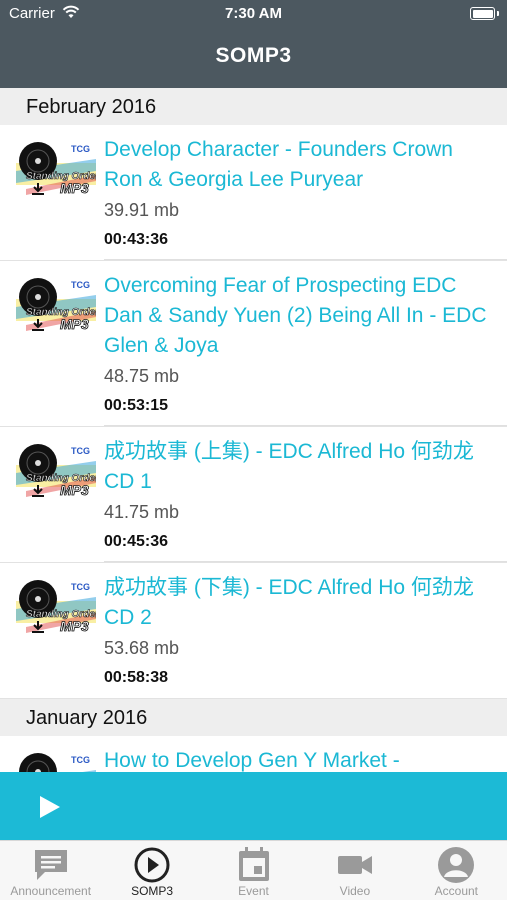 The width and height of the screenshot is (507, 900). Describe the element at coordinates (142, 210) in the screenshot. I see `track-size: 39.91 mb` at that location.